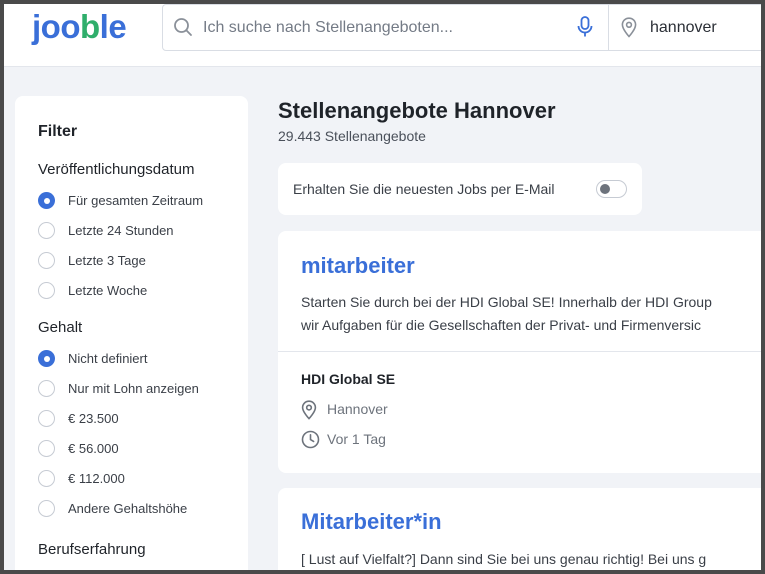  I want to click on company-name: HDI Global SE, so click(348, 379).